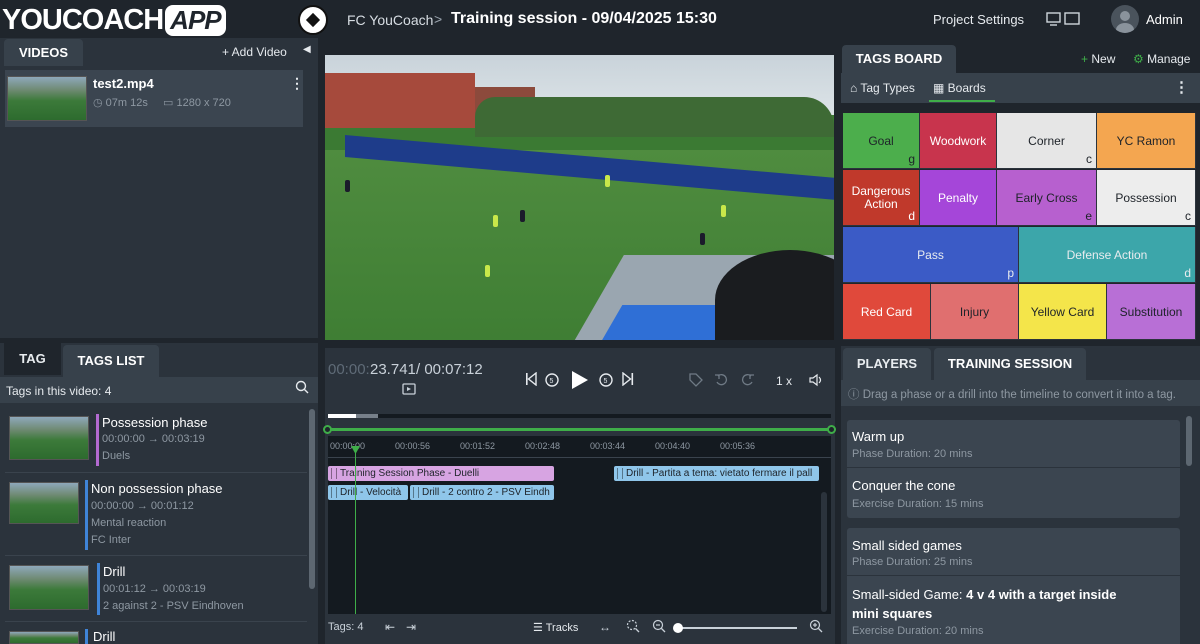 Image resolution: width=1200 pixels, height=644 pixels. I want to click on manage-button: ⚙ Manage, so click(1161, 59).